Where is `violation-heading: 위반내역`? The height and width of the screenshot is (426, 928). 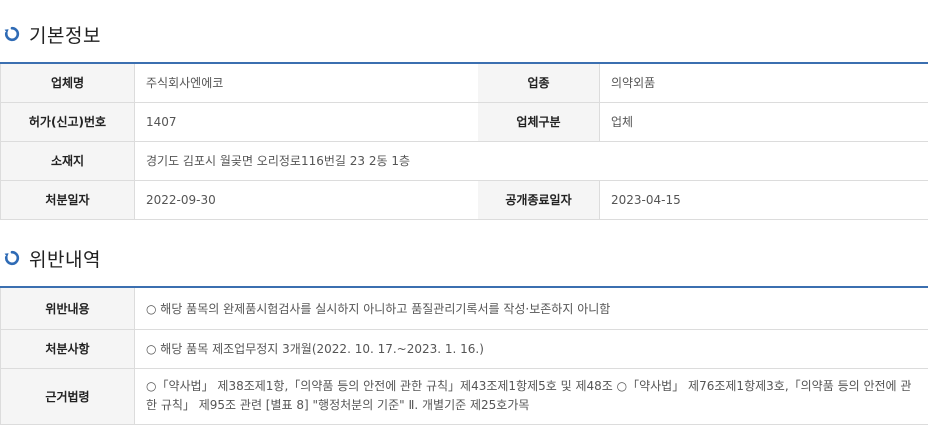 violation-heading: 위반내역 is located at coordinates (52, 258).